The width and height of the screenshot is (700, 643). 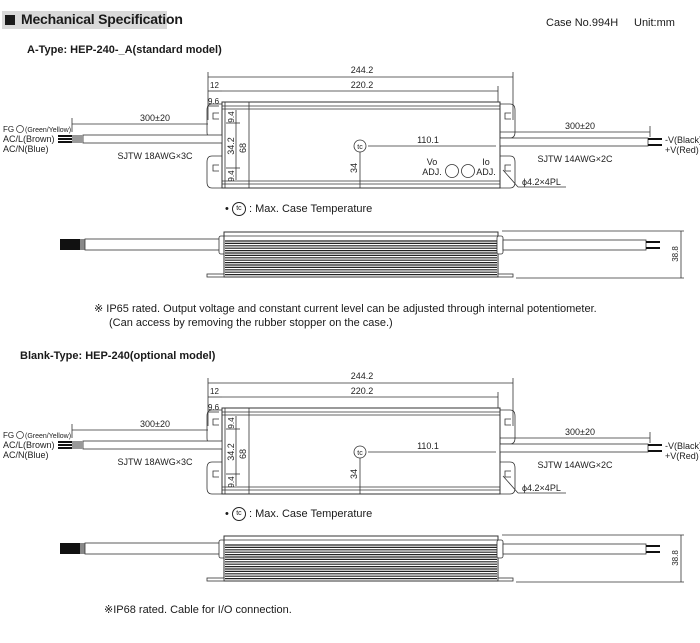 I want to click on output-wire-black, so click(x=655, y=139).